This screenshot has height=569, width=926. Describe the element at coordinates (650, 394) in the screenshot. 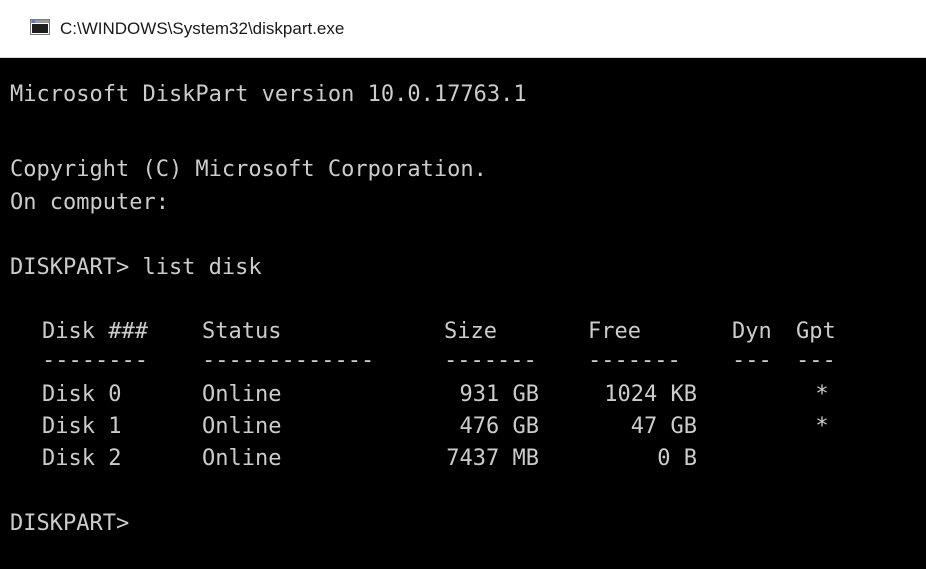

I see `table-row-free: 1024 KB` at that location.